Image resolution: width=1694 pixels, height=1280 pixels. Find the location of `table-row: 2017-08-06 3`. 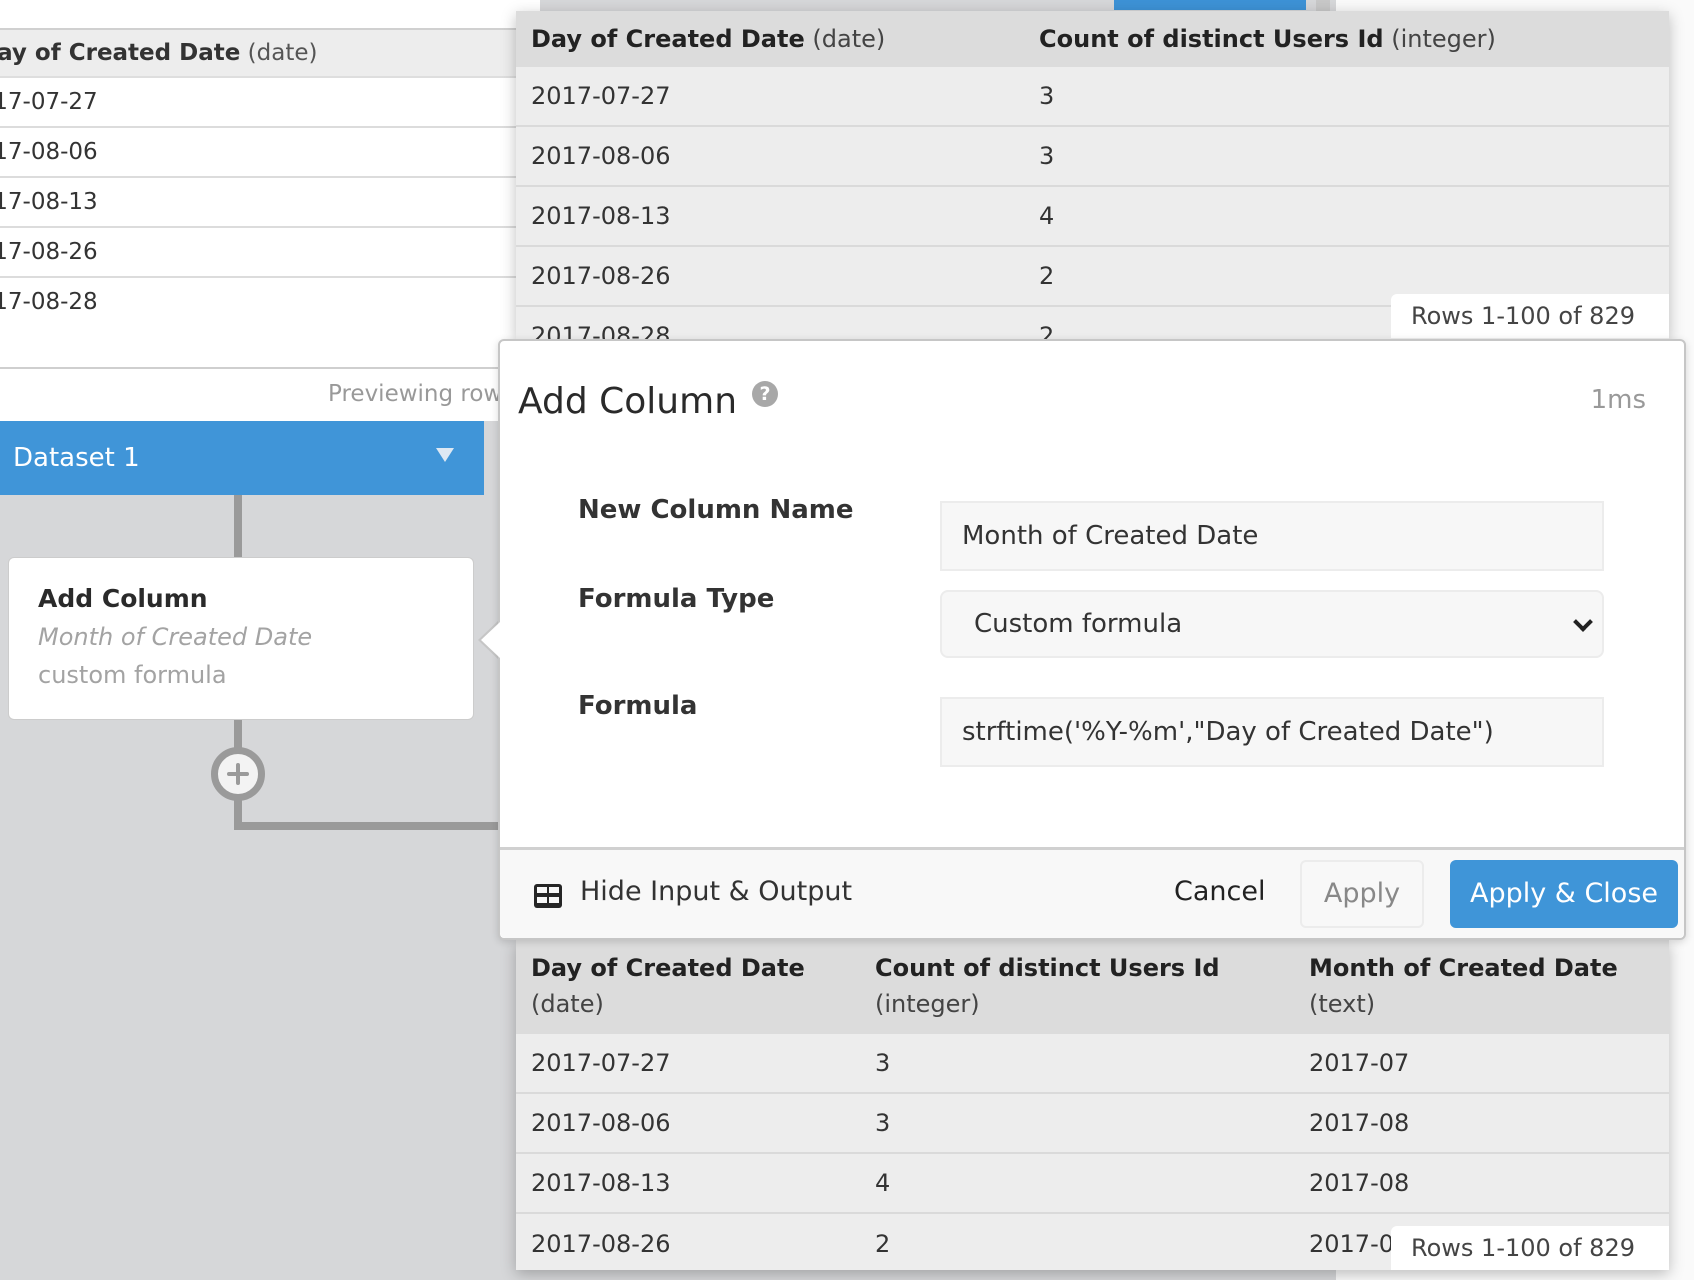

table-row: 2017-08-06 3 is located at coordinates (1092, 157).